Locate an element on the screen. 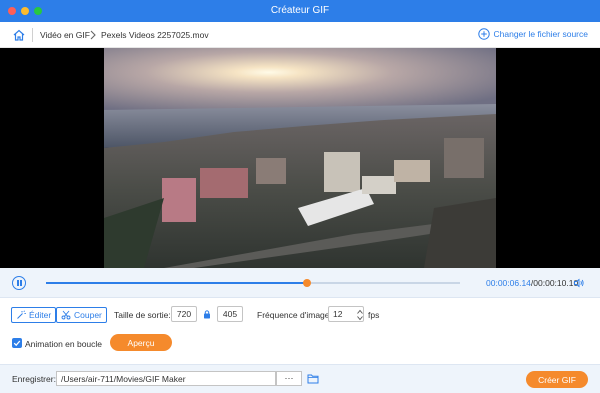 The height and width of the screenshot is (393, 600). volume-icon is located at coordinates (579, 283).